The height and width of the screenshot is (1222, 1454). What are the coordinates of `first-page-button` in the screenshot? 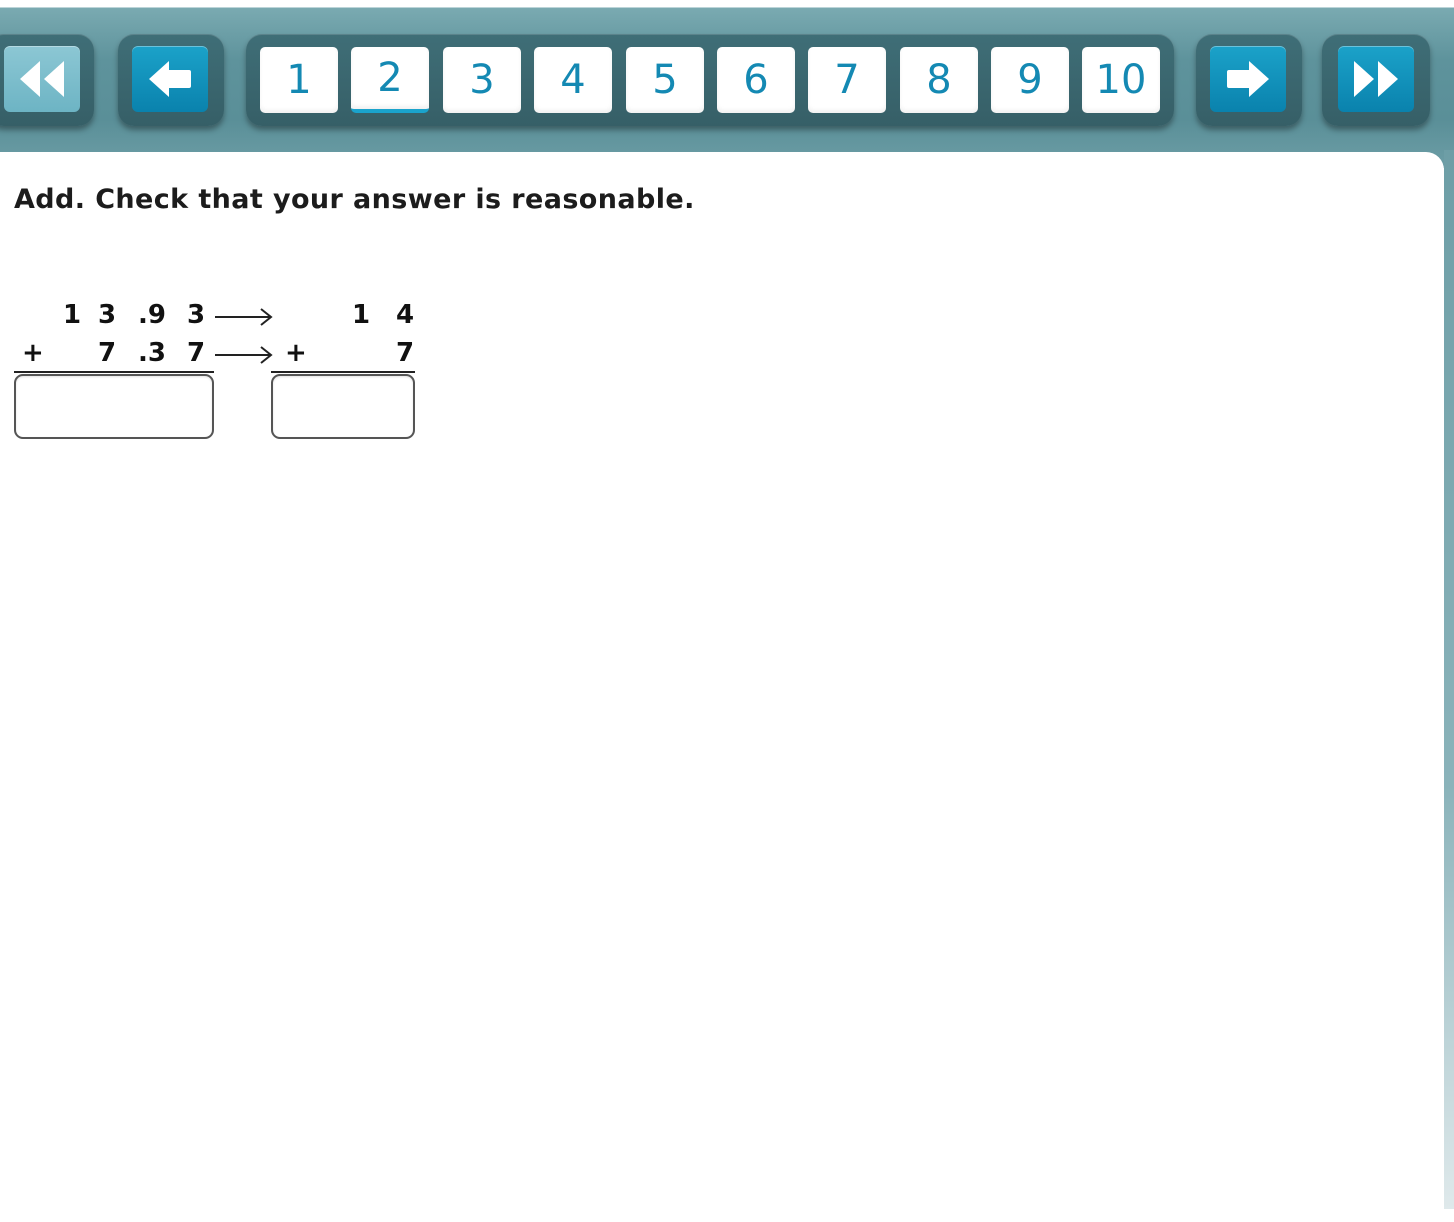 It's located at (42, 79).